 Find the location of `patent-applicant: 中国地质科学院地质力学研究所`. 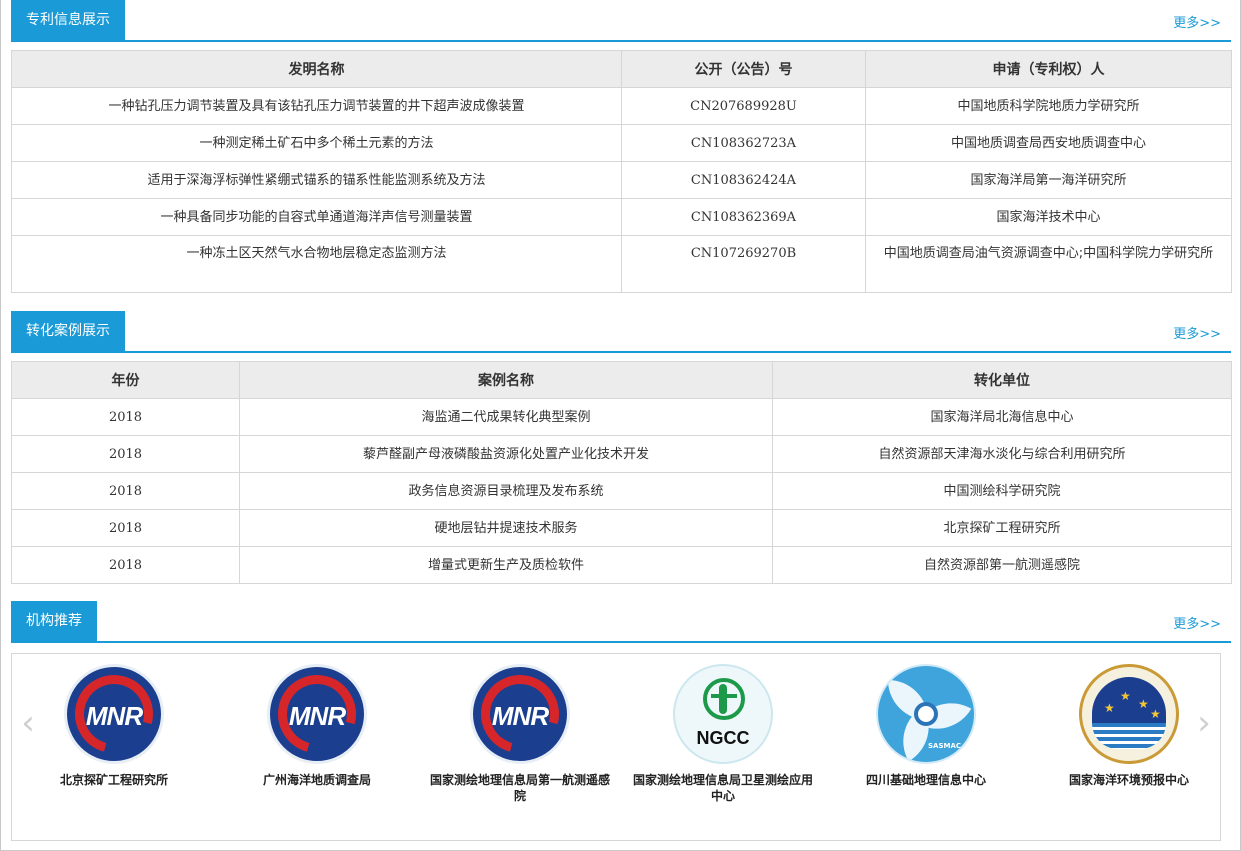

patent-applicant: 中国地质科学院地质力学研究所 is located at coordinates (1048, 106).